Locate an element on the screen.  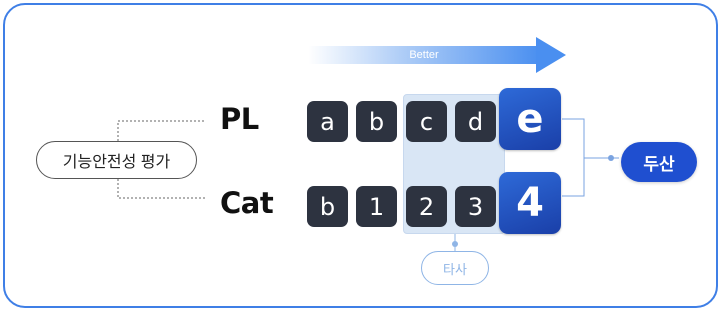
connector-dot-other is located at coordinates (455, 244).